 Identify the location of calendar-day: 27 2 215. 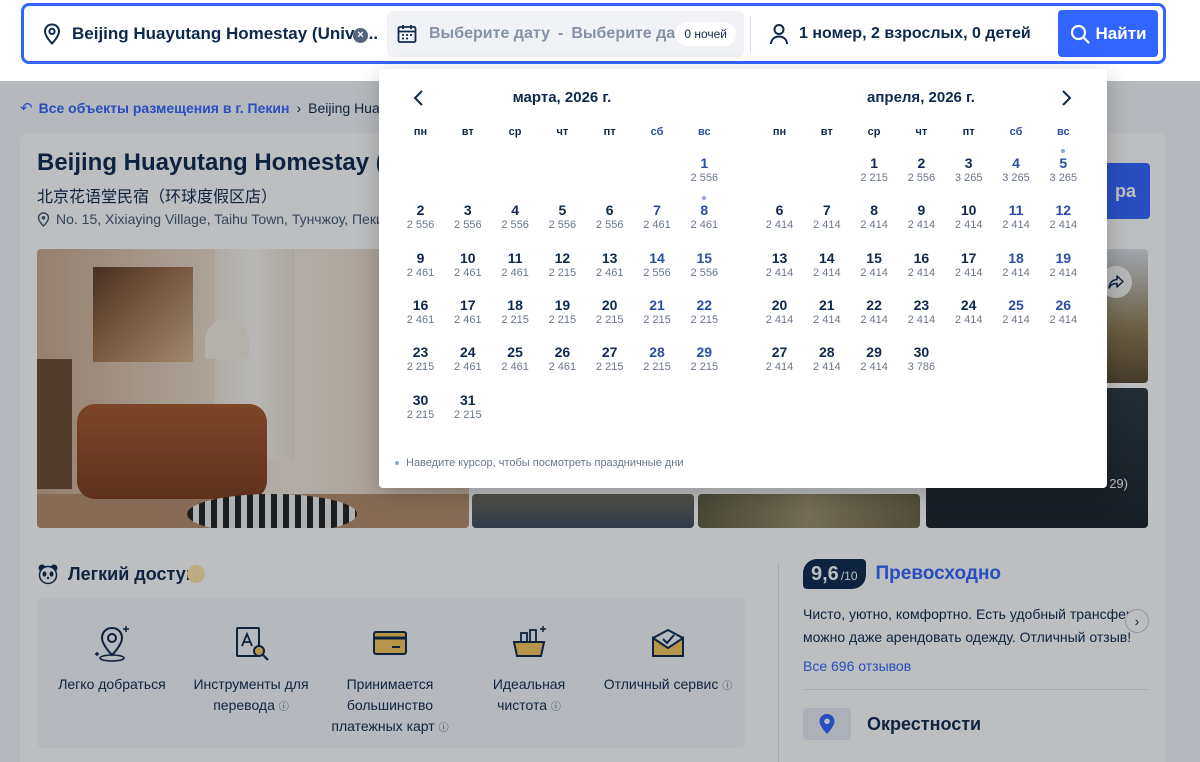
(609, 361).